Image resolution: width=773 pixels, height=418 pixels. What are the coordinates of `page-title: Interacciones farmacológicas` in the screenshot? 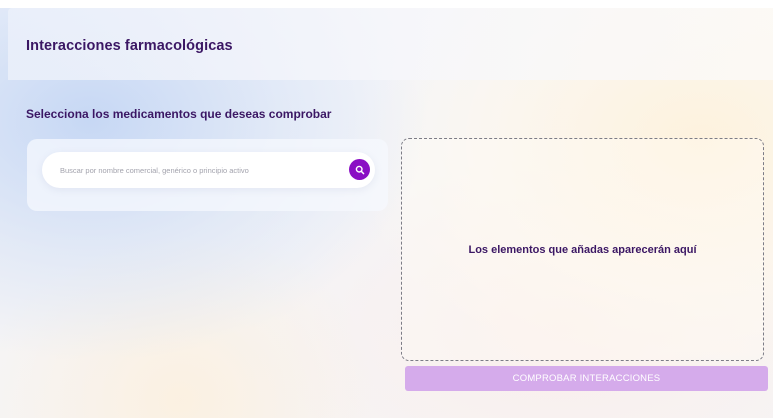 It's located at (129, 46).